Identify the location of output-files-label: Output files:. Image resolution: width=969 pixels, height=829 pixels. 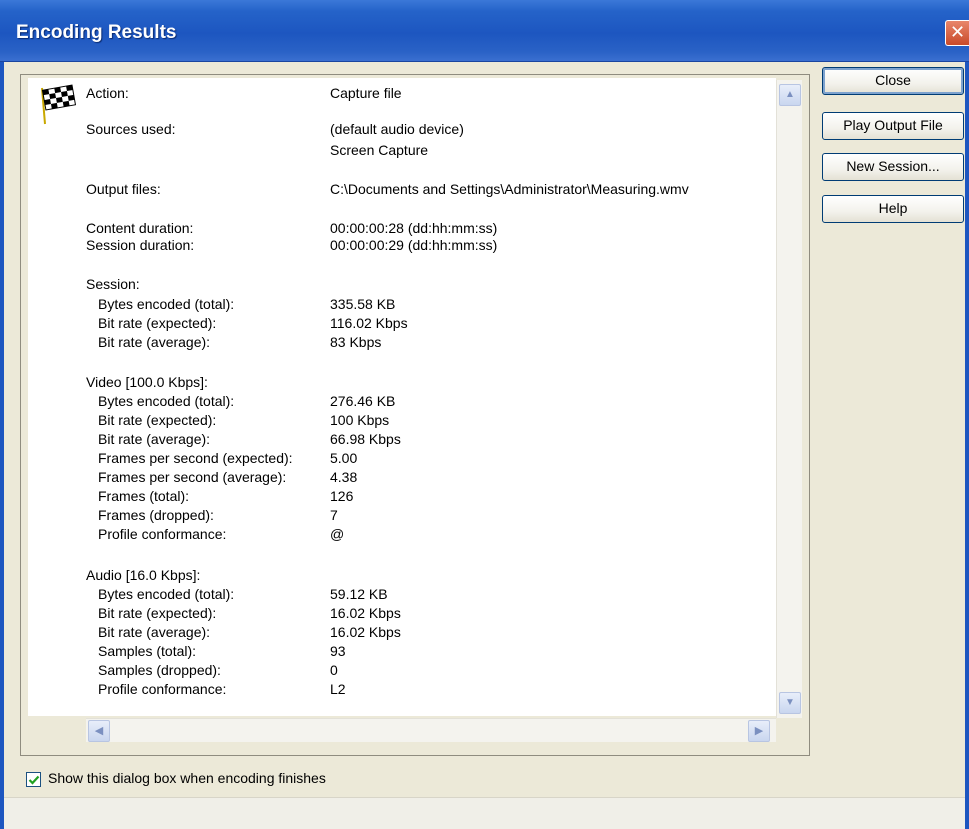
(123, 189).